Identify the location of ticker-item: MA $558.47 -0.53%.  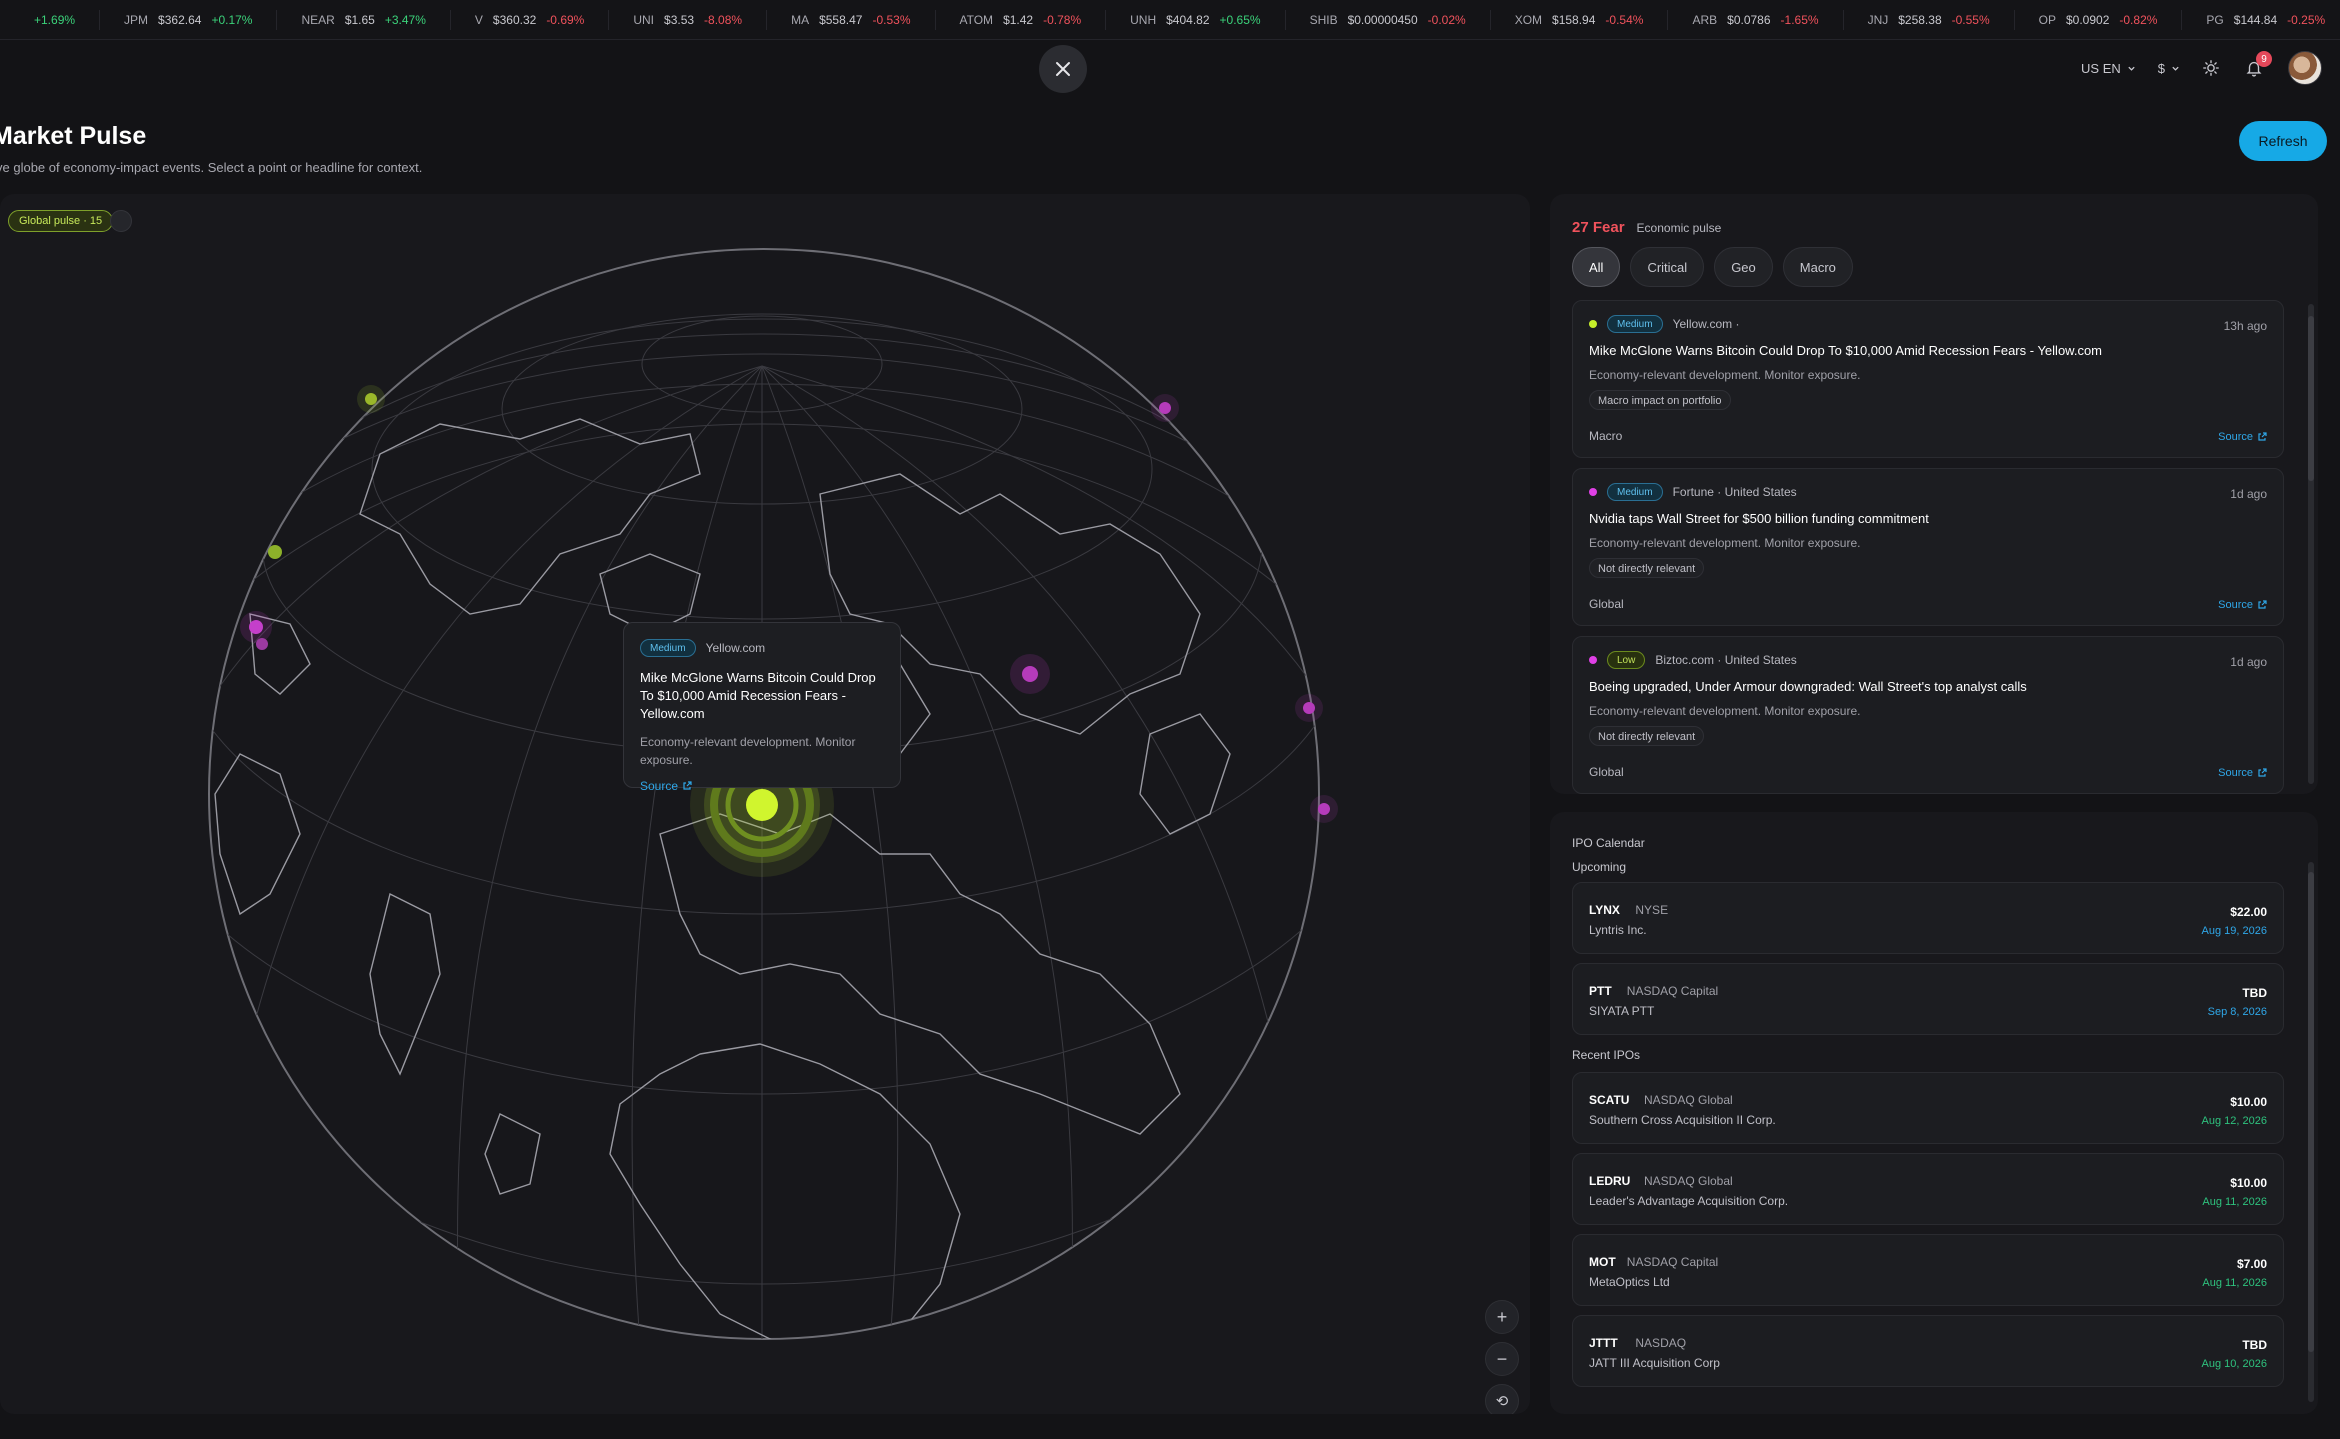
(851, 20).